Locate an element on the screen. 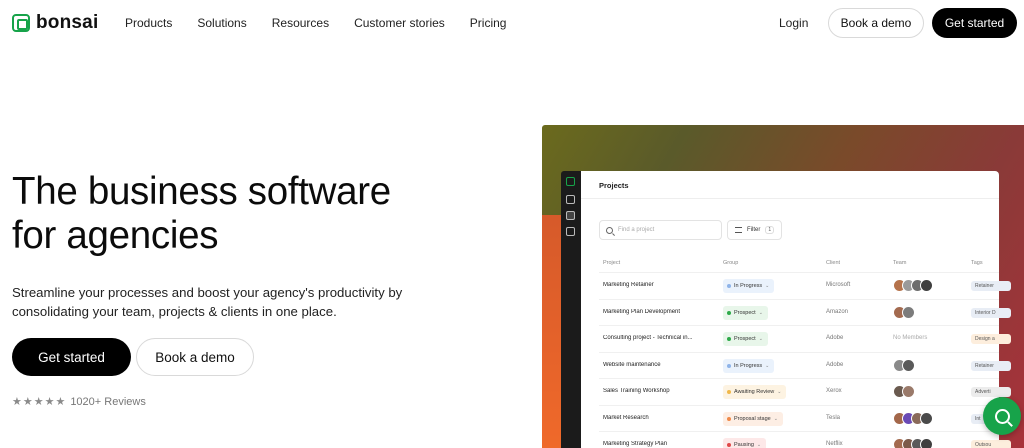 This screenshot has width=1024, height=448. filter-label: Filter is located at coordinates (754, 230).